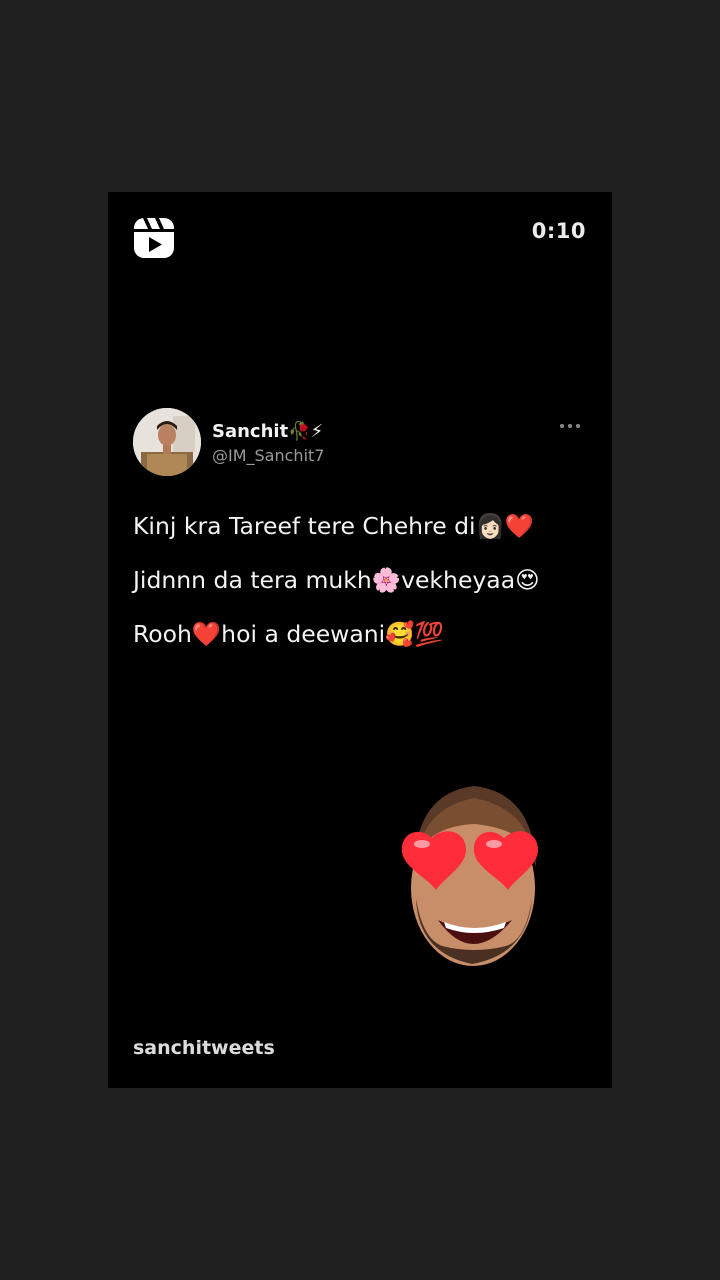  What do you see at coordinates (360, 443) in the screenshot?
I see `tweet-header: Sanchit🥀⚡ @IM_Sanchit7` at bounding box center [360, 443].